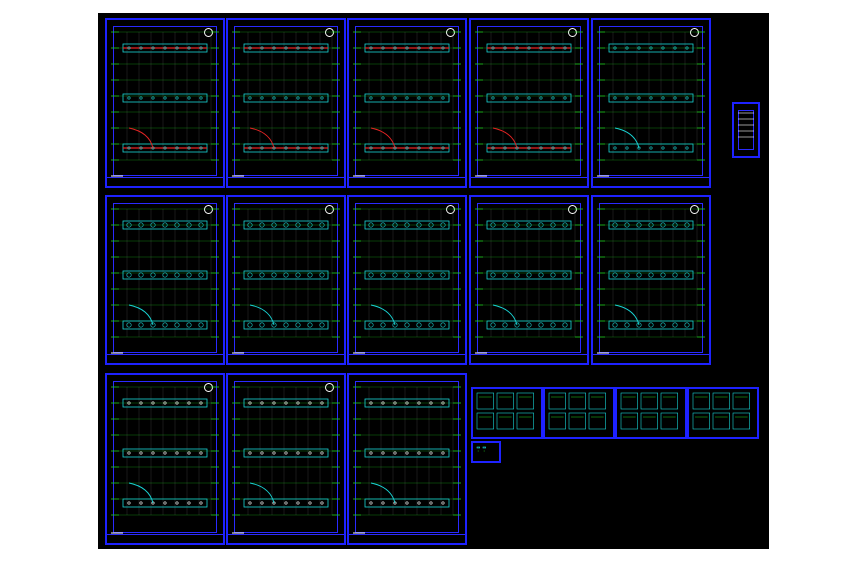 This screenshot has height=562, width=867. I want to click on legend-box, so click(746, 130).